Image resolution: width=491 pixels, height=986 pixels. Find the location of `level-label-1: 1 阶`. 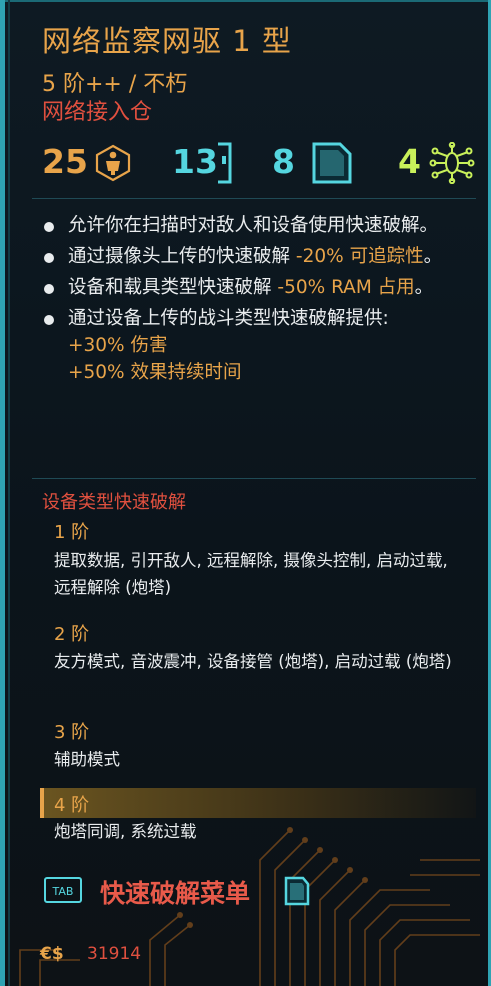

level-label-1: 1 阶 is located at coordinates (72, 532).